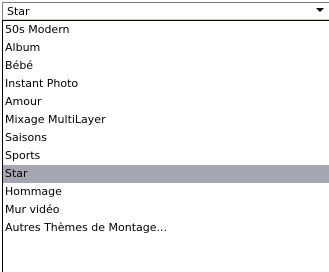  Describe the element at coordinates (166, 30) in the screenshot. I see `list-item-50s-modern: 50s Modern` at that location.